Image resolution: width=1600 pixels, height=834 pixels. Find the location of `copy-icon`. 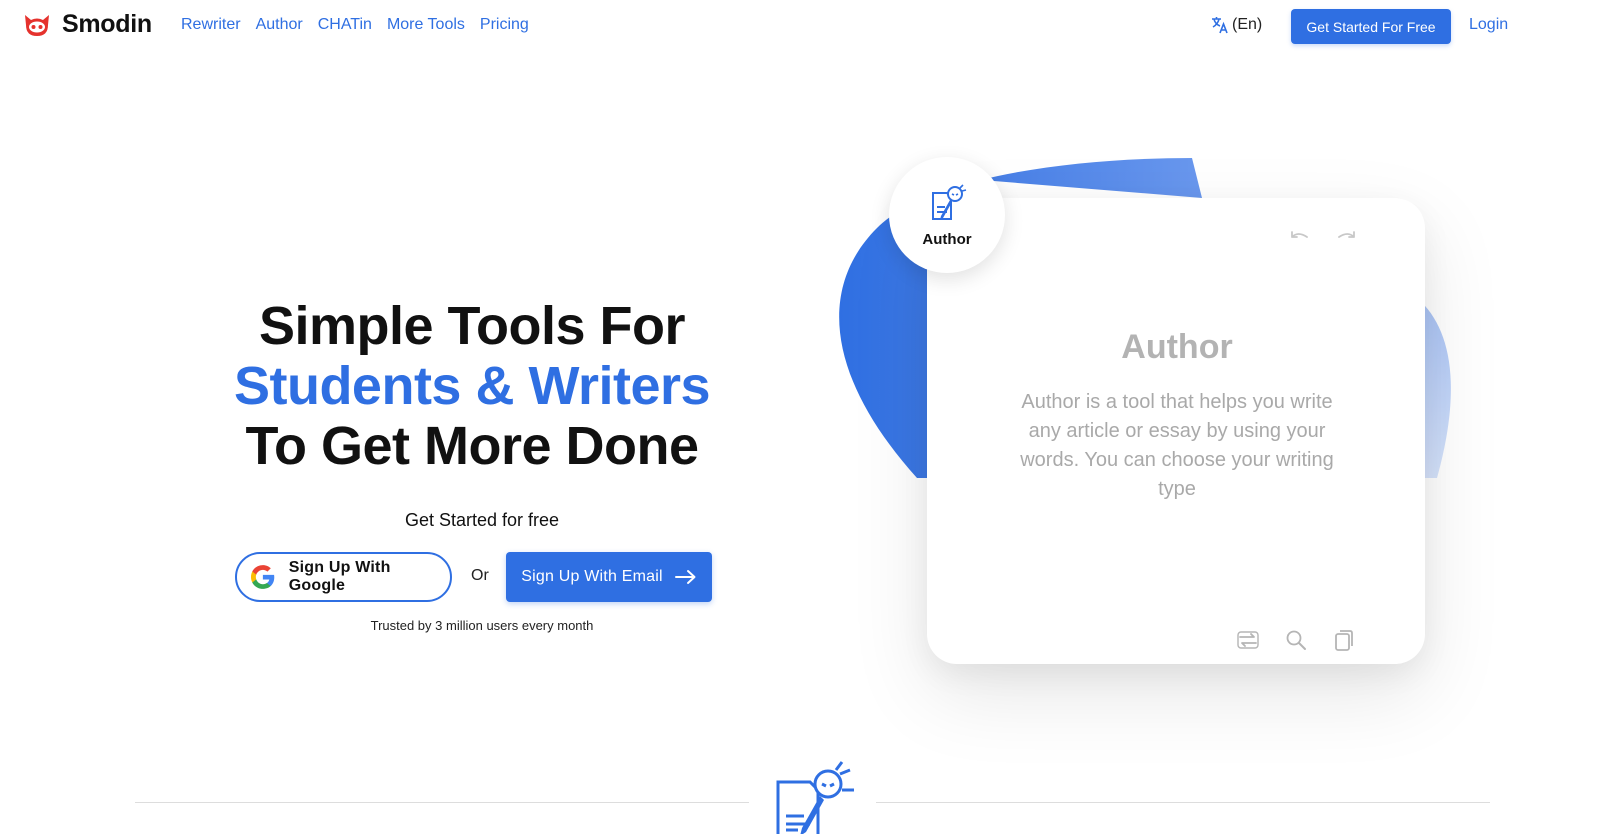

copy-icon is located at coordinates (1344, 640).